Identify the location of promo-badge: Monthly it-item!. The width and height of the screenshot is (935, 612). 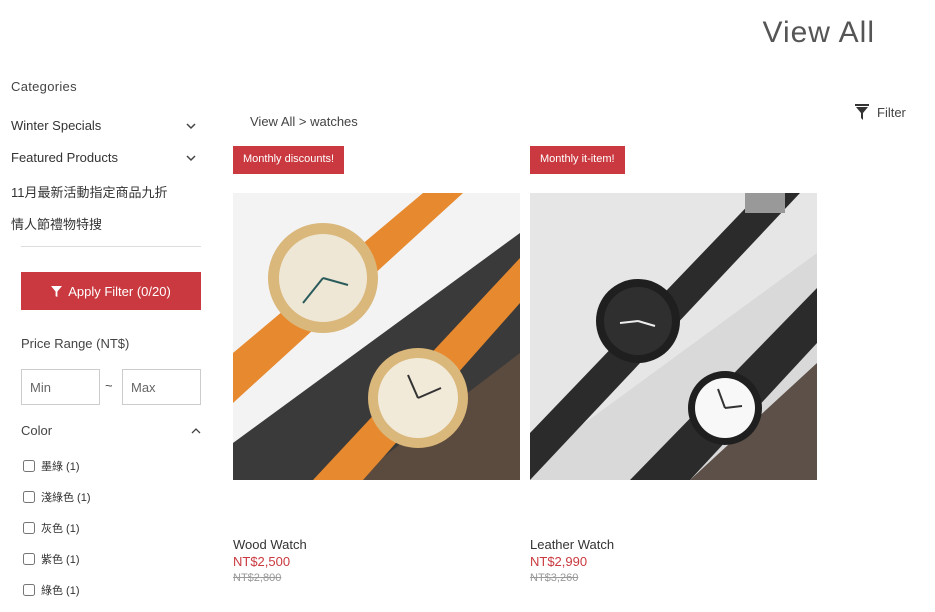
(577, 160).